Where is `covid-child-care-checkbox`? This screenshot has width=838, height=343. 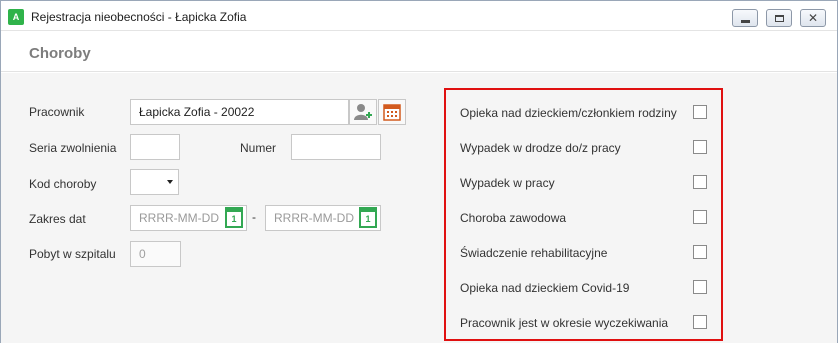
covid-child-care-checkbox is located at coordinates (700, 287).